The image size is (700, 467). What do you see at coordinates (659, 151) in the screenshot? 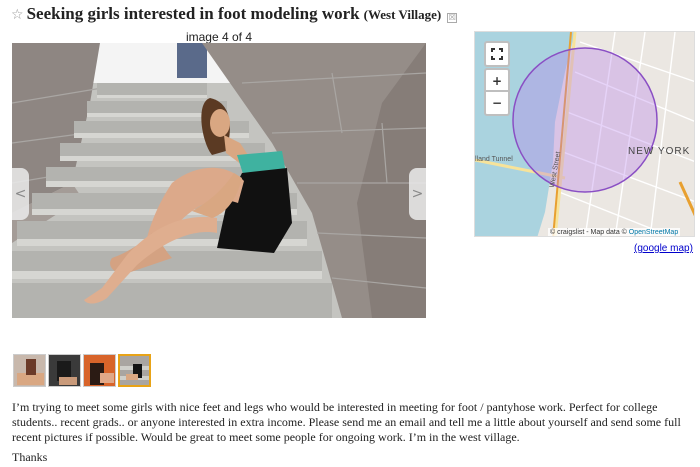
I see `map-city-label: NEW YORK` at bounding box center [659, 151].